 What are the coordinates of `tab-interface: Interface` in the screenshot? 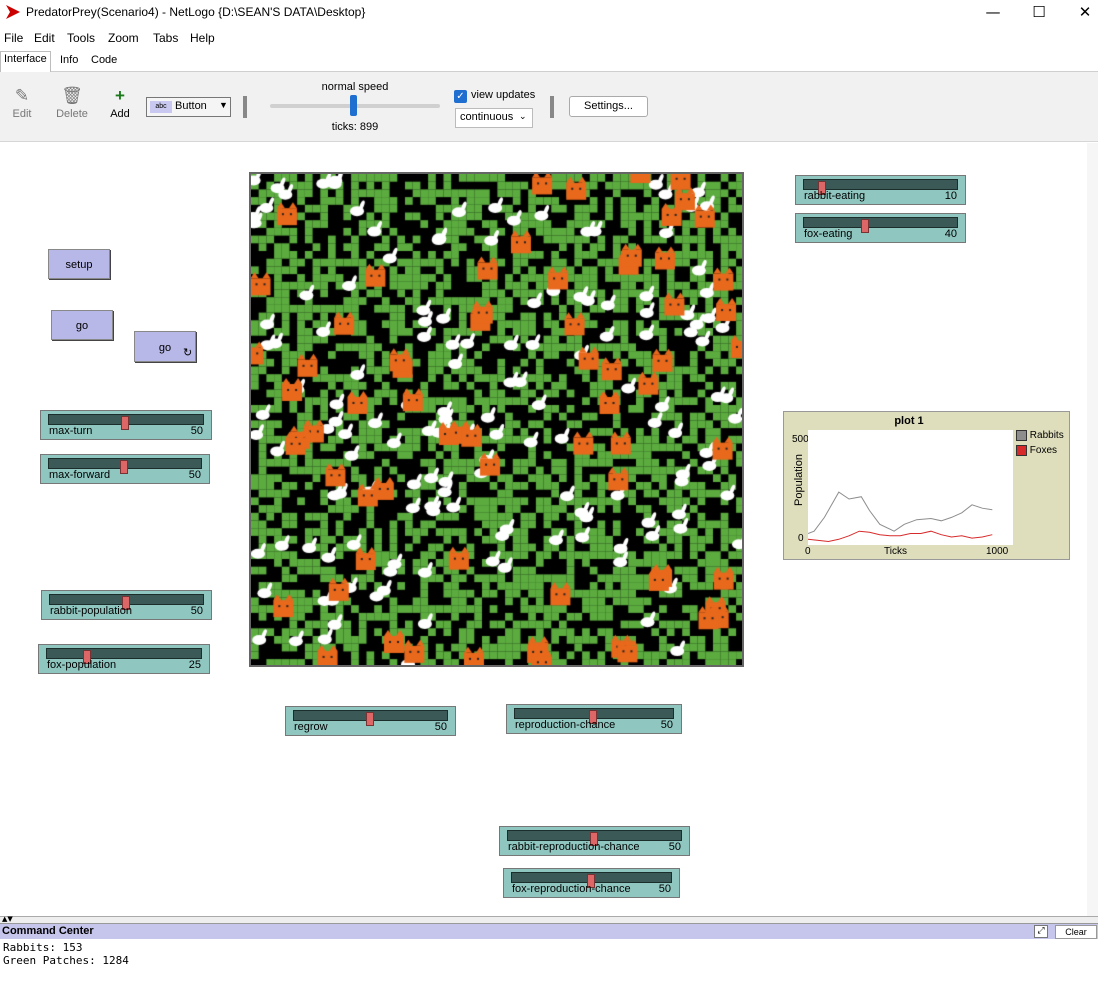 It's located at (25, 61).